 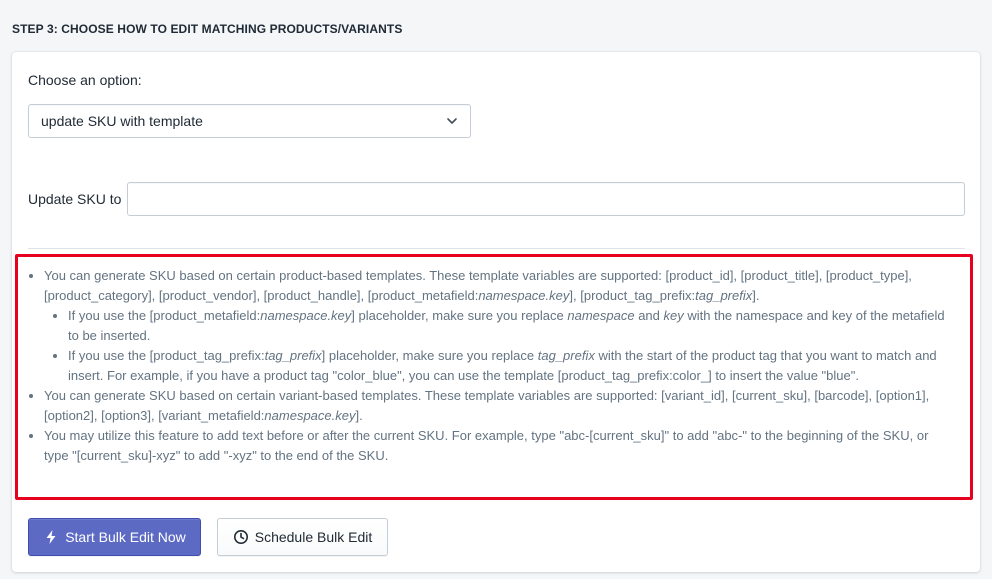 I want to click on start-bulk-edit-button: Start Bulk Edit Now, so click(x=114, y=537).